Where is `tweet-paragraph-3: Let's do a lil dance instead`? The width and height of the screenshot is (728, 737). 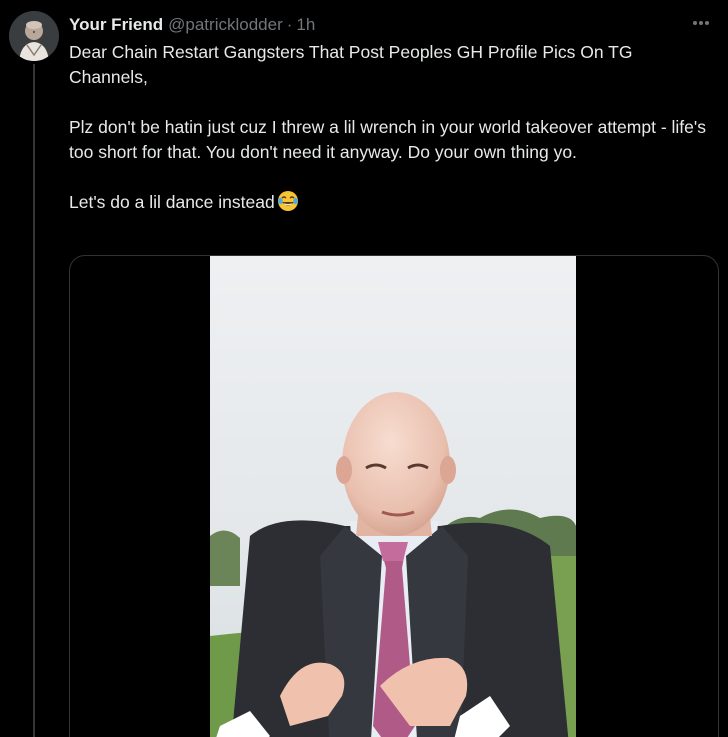 tweet-paragraph-3: Let's do a lil dance instead is located at coordinates (389, 204).